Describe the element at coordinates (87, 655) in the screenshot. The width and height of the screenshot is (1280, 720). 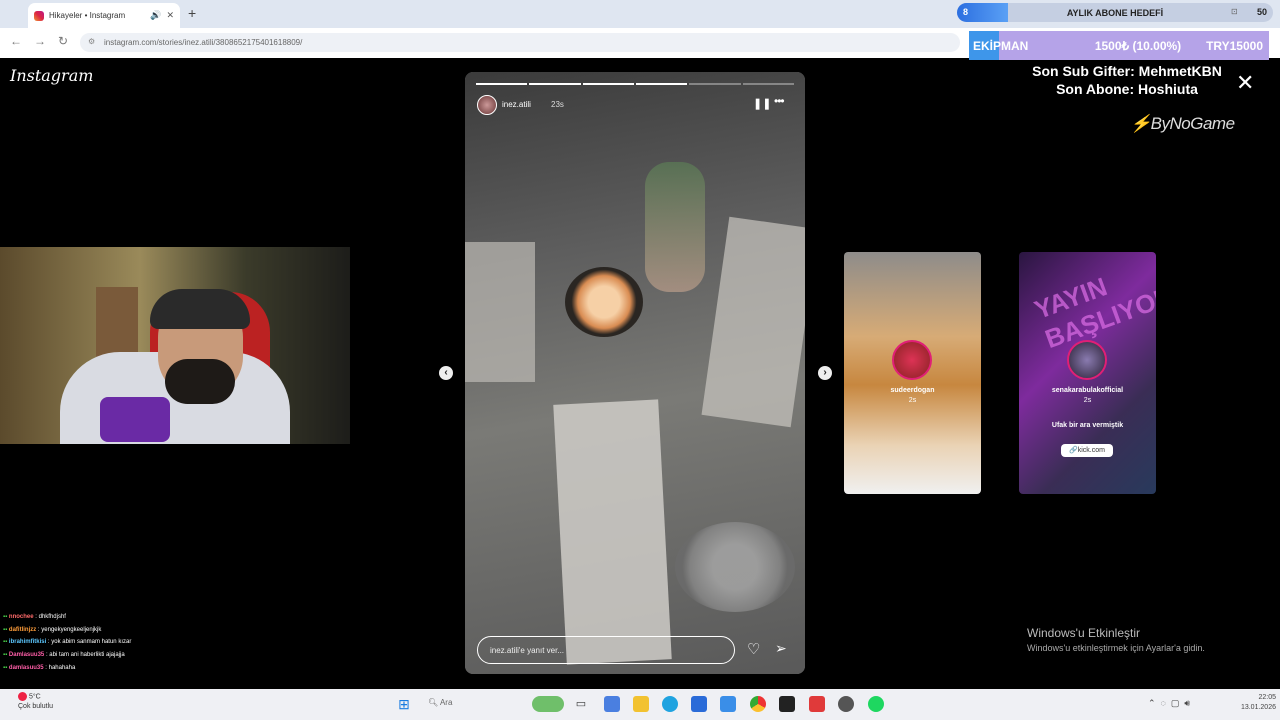
I see `chat-text: abi tam ani haberlikti ajajajja` at that location.